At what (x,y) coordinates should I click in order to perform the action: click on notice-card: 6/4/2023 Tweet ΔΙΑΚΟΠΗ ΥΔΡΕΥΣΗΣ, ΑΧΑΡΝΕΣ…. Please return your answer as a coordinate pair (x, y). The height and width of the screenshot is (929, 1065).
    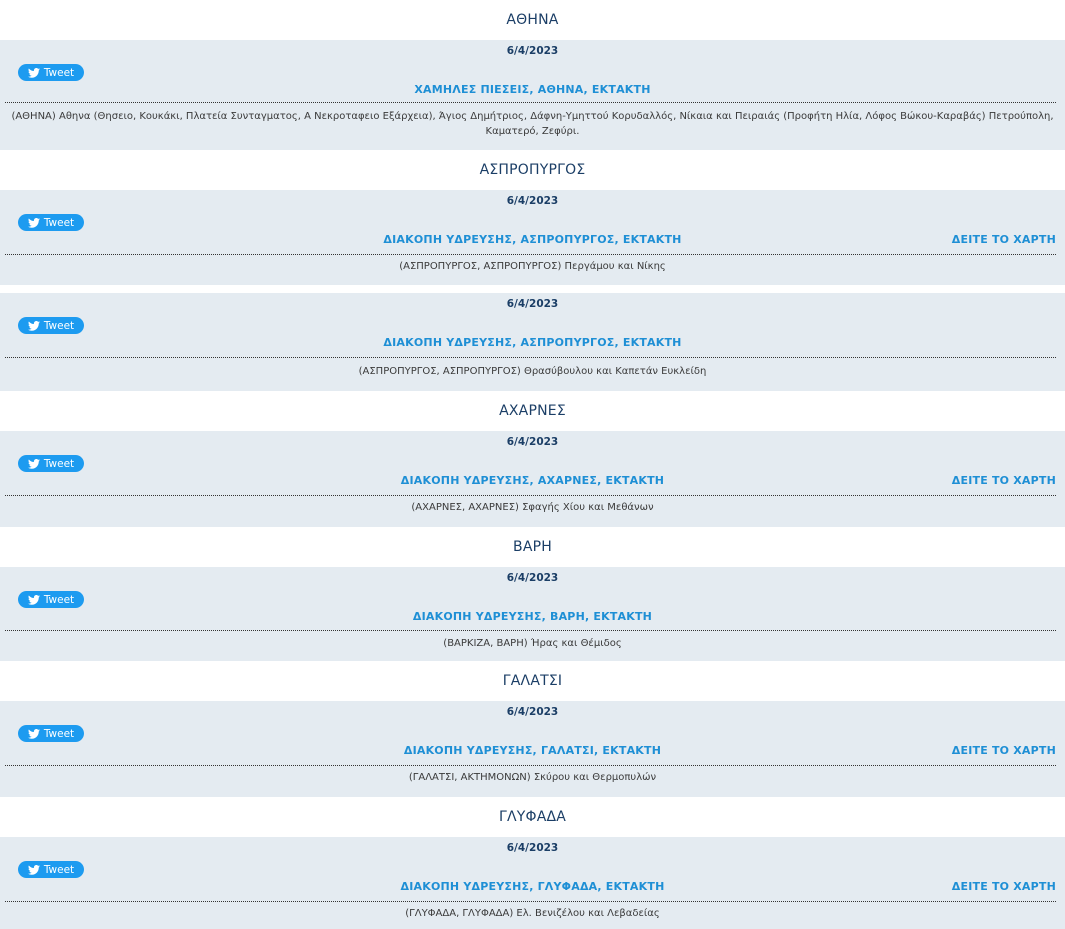
    Looking at the image, I should click on (532, 479).